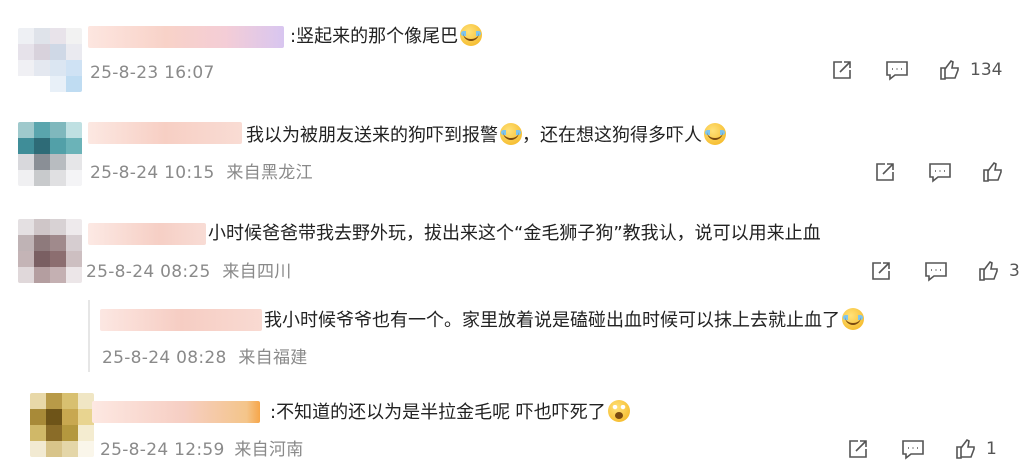 This screenshot has width=1024, height=476. Describe the element at coordinates (374, 36) in the screenshot. I see `comment-body: :竖起来的那个像尾巴` at that location.